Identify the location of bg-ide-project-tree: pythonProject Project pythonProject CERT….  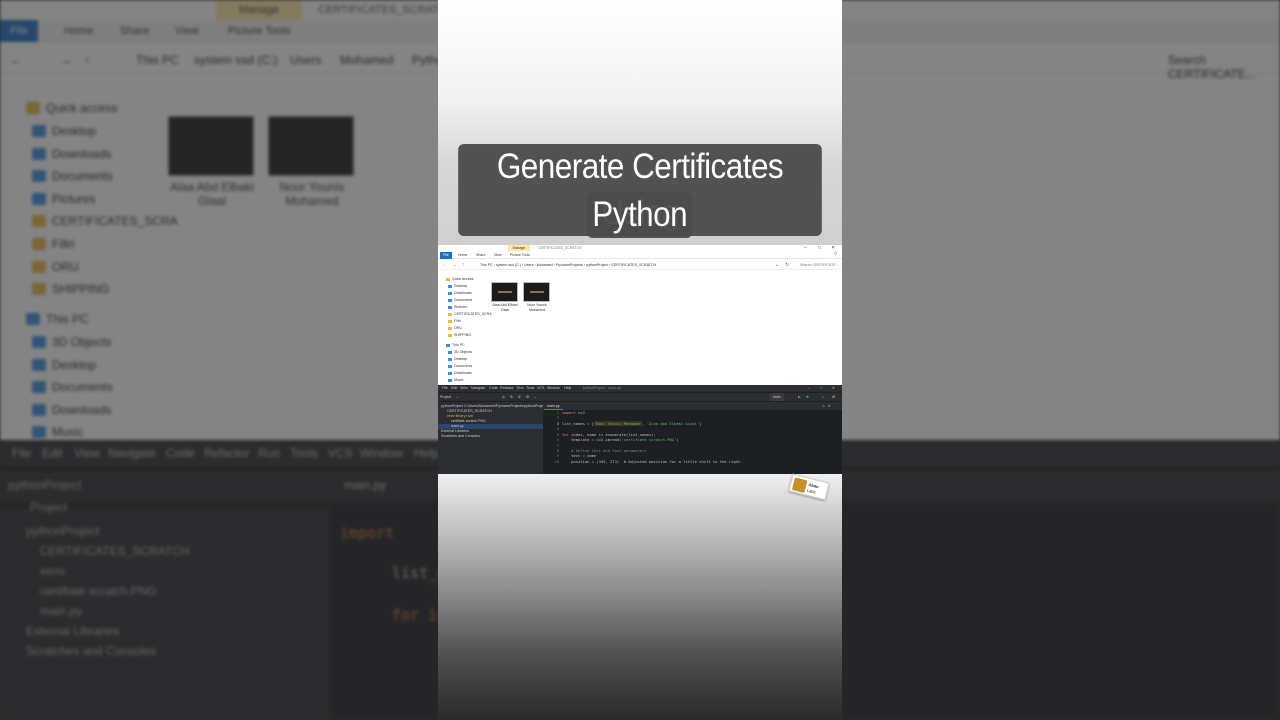
(165, 599).